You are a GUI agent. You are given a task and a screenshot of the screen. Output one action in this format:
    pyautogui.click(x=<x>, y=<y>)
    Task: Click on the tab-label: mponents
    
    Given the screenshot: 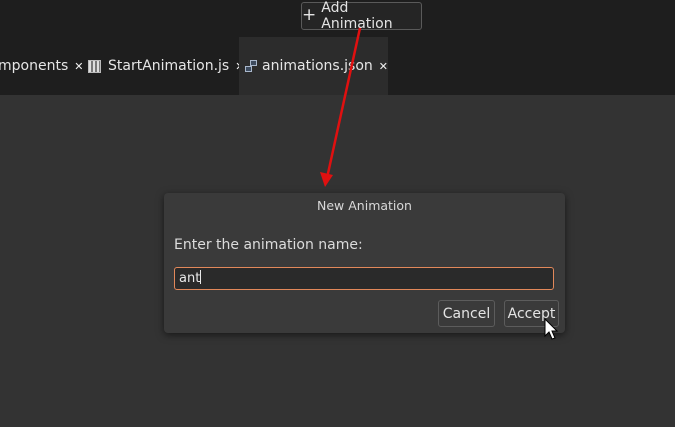 What is the action you would take?
    pyautogui.click(x=34, y=66)
    